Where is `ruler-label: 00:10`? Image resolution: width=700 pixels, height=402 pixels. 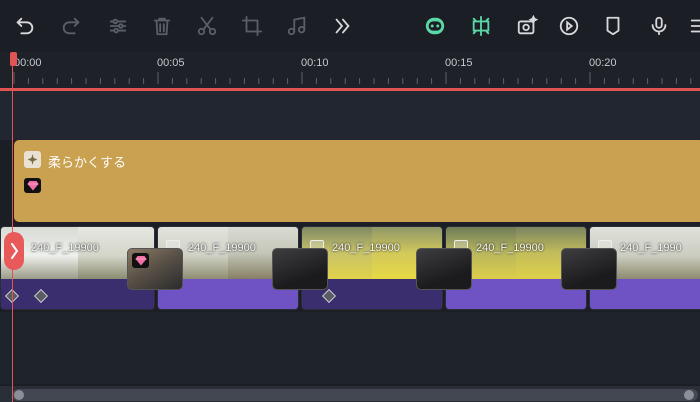 ruler-label: 00:10 is located at coordinates (315, 63).